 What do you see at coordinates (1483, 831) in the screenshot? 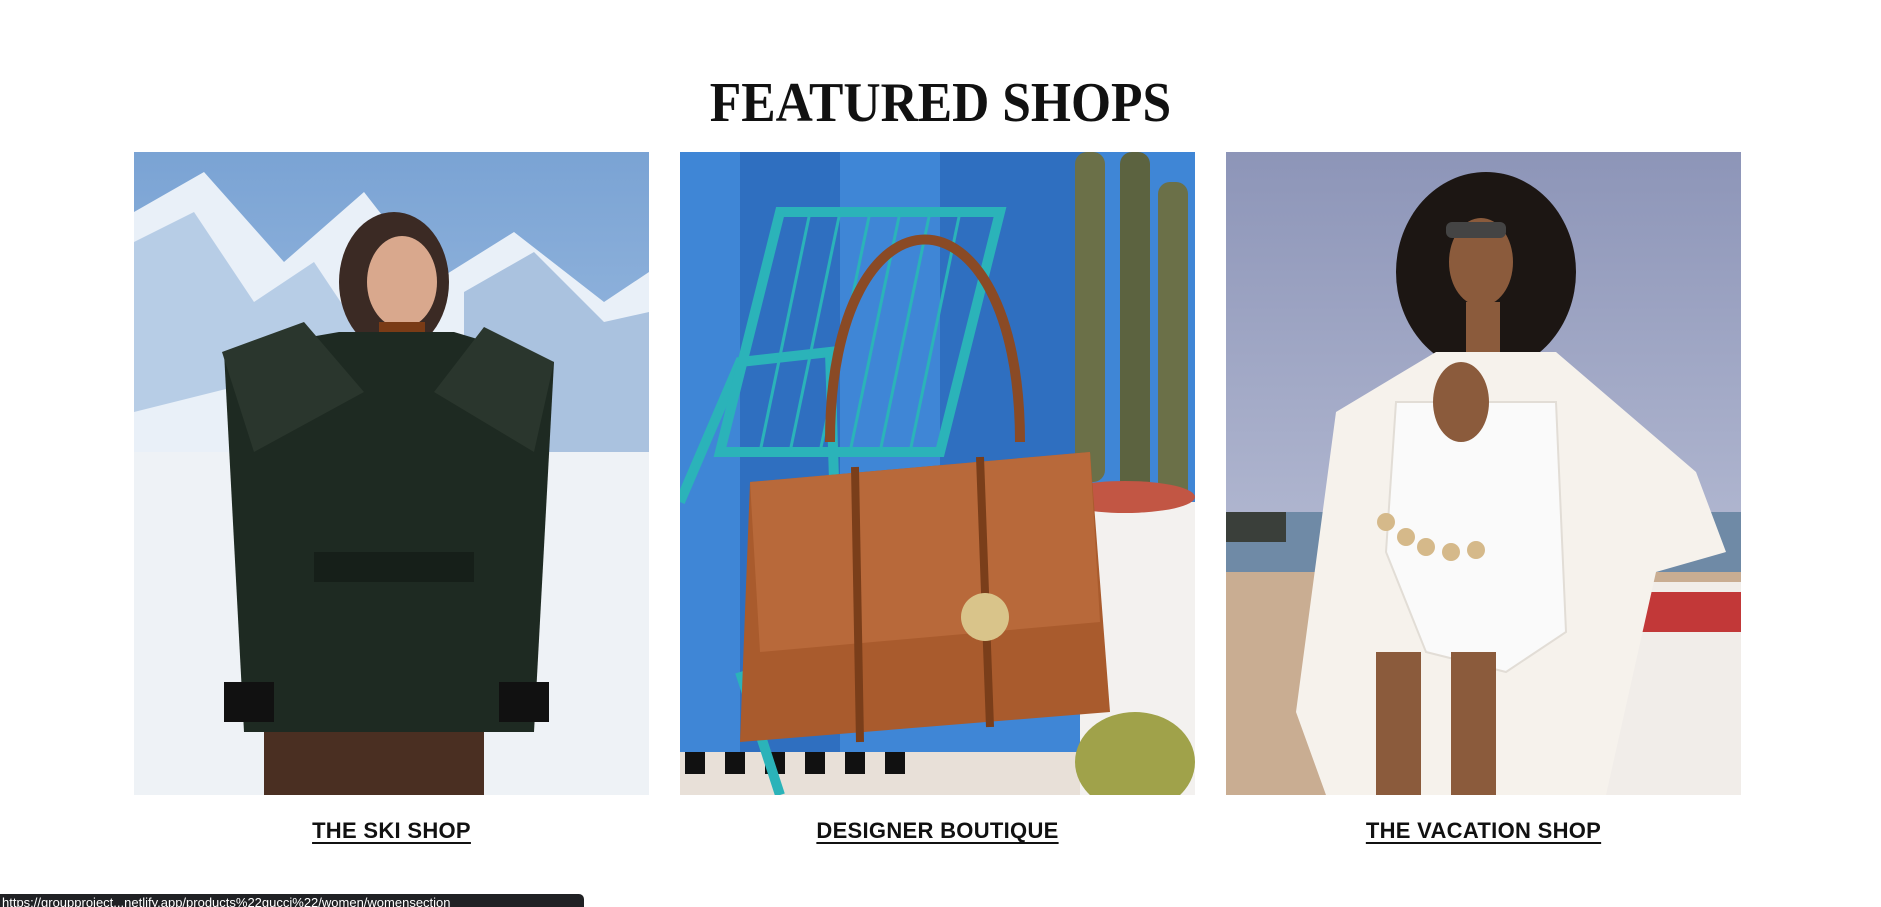
I see `shop-label-vacation: THE VACATION SHOP` at bounding box center [1483, 831].